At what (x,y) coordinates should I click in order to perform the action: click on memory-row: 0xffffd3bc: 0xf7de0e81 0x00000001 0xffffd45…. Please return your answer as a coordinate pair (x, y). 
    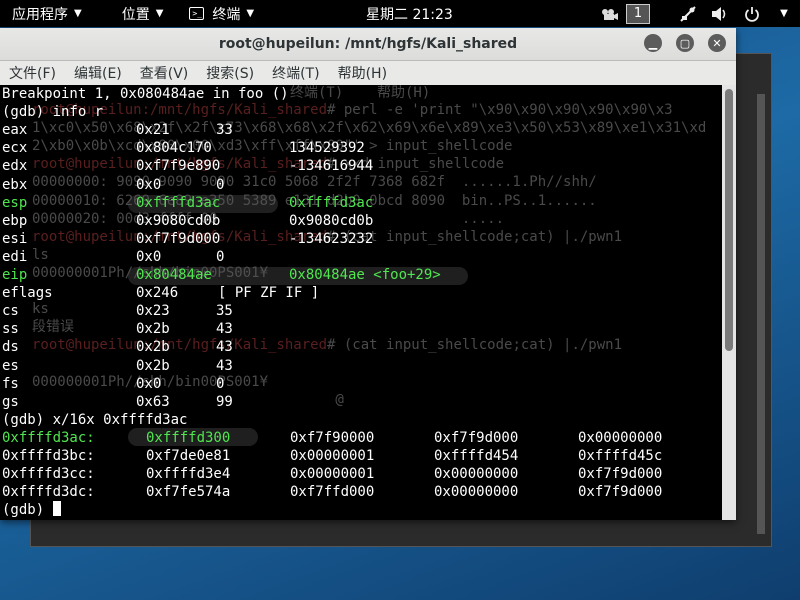
    Looking at the image, I should click on (362, 456).